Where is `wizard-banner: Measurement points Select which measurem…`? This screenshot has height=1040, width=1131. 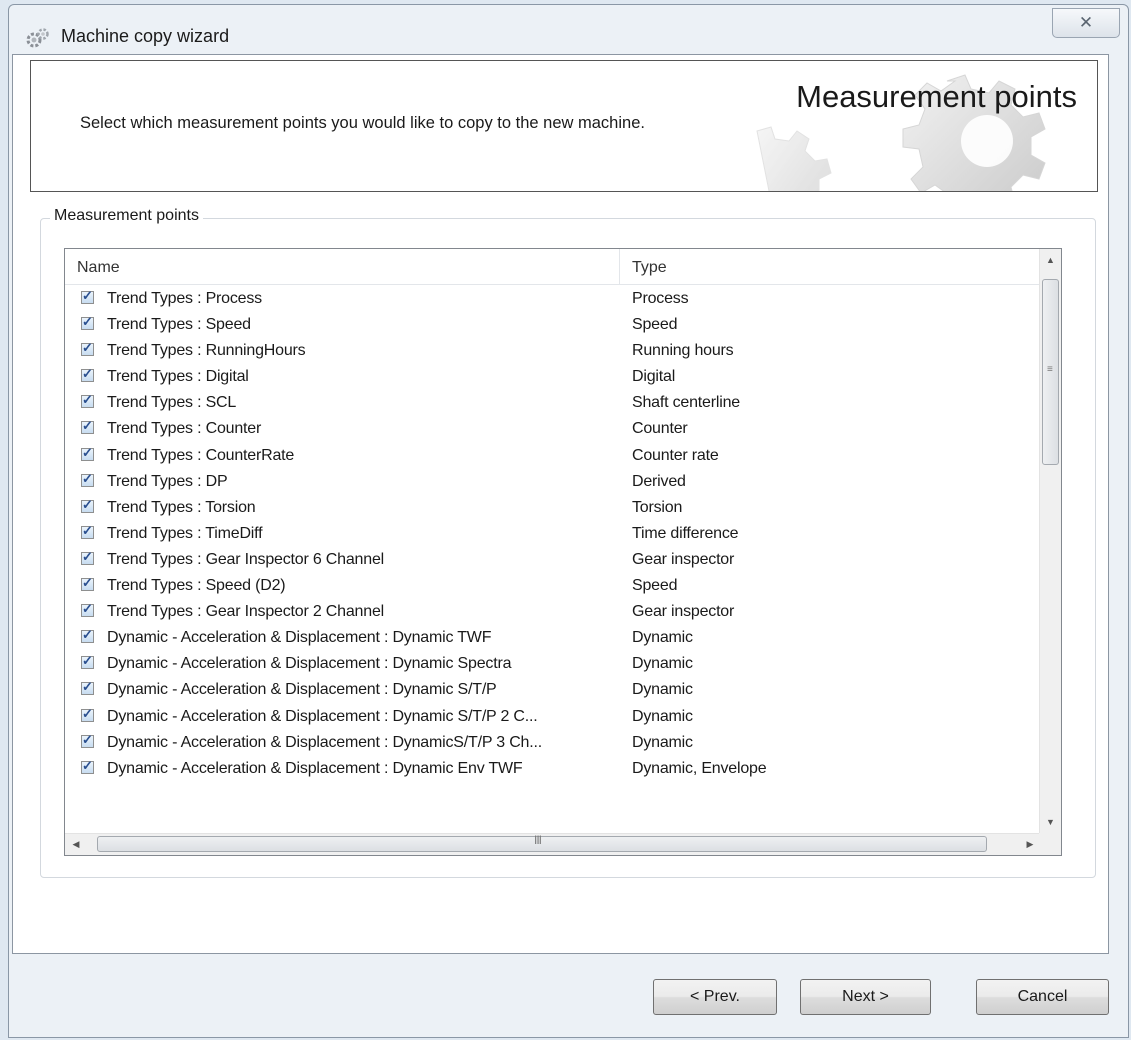 wizard-banner: Measurement points Select which measurem… is located at coordinates (564, 126).